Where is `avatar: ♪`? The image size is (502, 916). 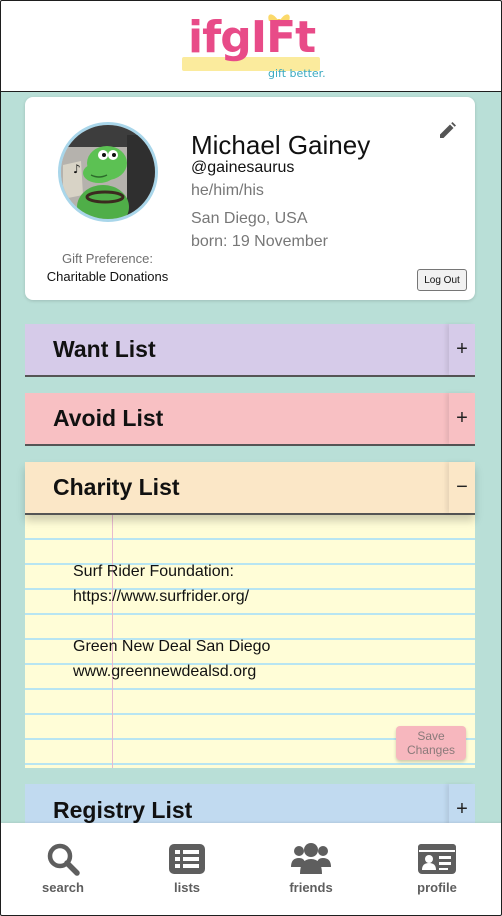 avatar: ♪ is located at coordinates (108, 172).